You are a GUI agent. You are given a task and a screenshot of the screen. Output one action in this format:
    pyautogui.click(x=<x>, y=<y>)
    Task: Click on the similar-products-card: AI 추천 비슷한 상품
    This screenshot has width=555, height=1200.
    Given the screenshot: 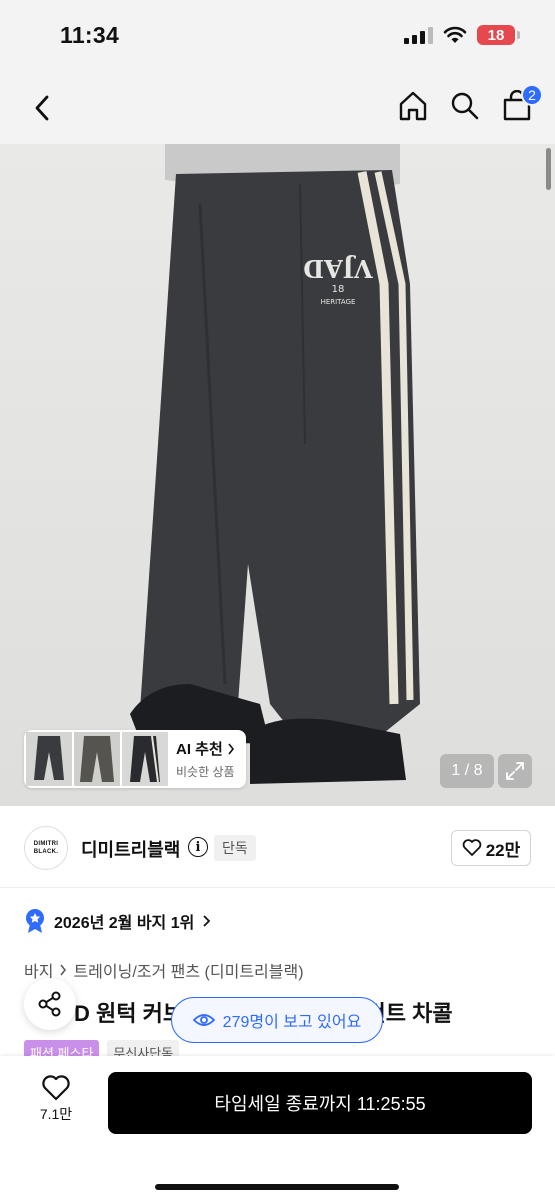 What is the action you would take?
    pyautogui.click(x=135, y=759)
    